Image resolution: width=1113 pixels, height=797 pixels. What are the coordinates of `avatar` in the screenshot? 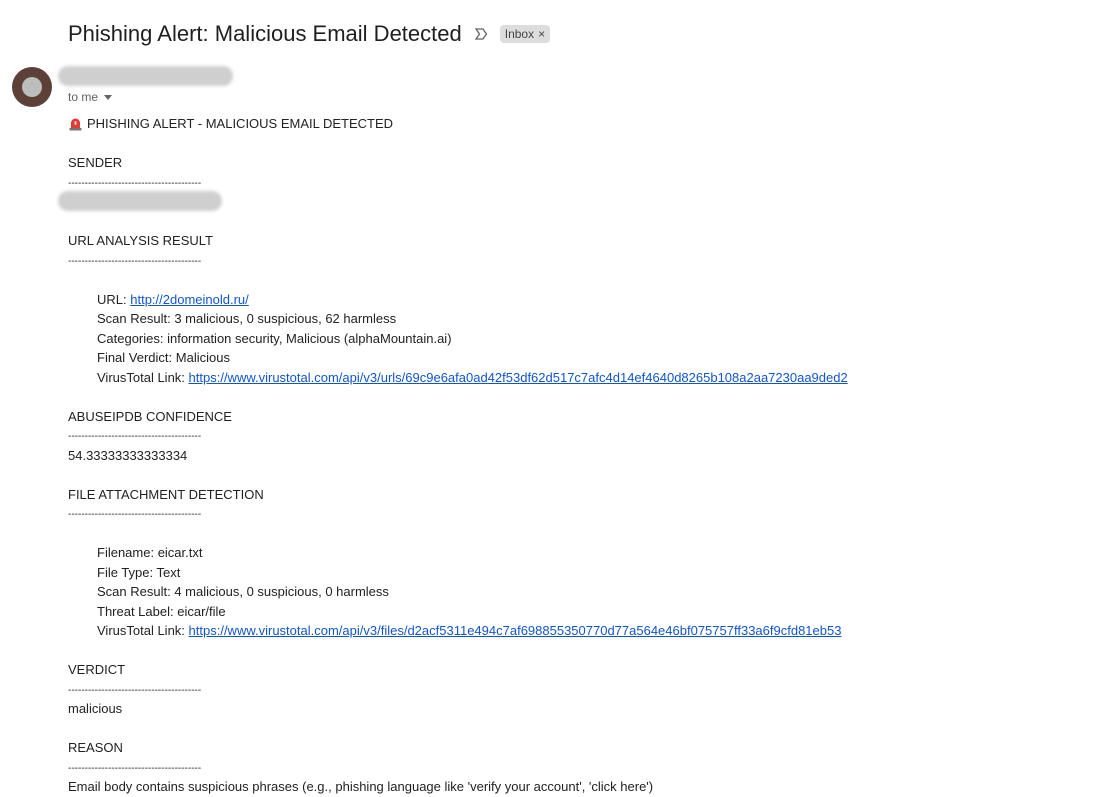 It's located at (32, 87).